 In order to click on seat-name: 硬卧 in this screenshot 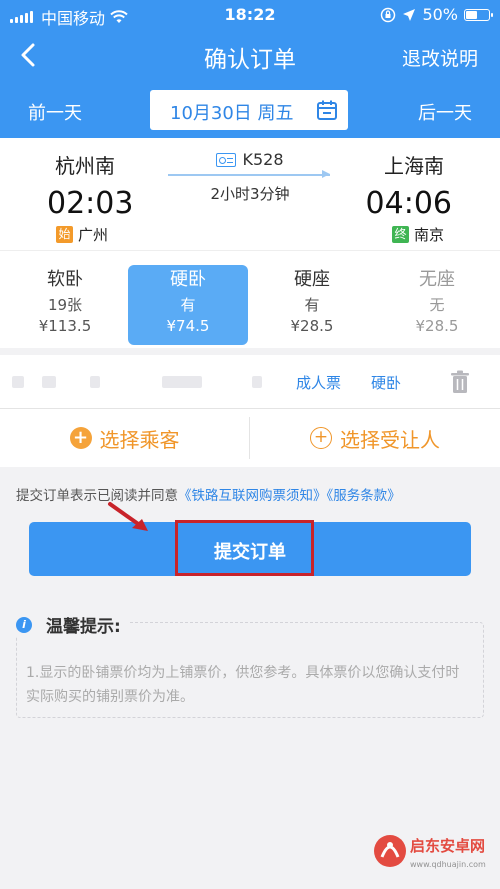, I will do `click(188, 279)`.